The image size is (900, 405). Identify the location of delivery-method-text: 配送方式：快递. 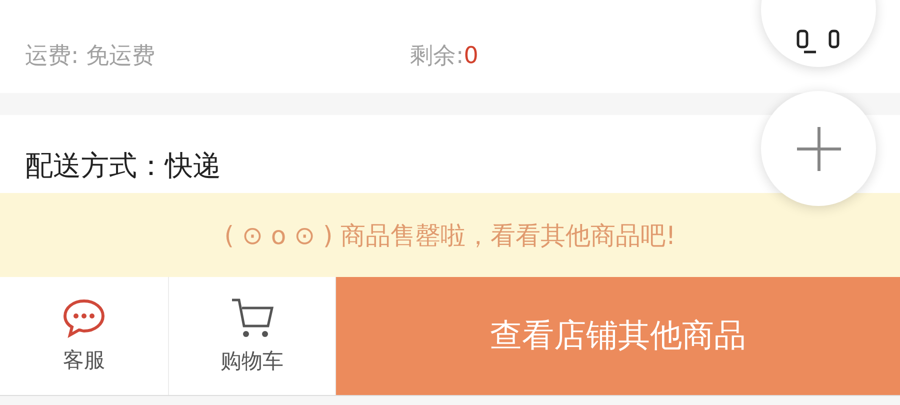
(123, 166).